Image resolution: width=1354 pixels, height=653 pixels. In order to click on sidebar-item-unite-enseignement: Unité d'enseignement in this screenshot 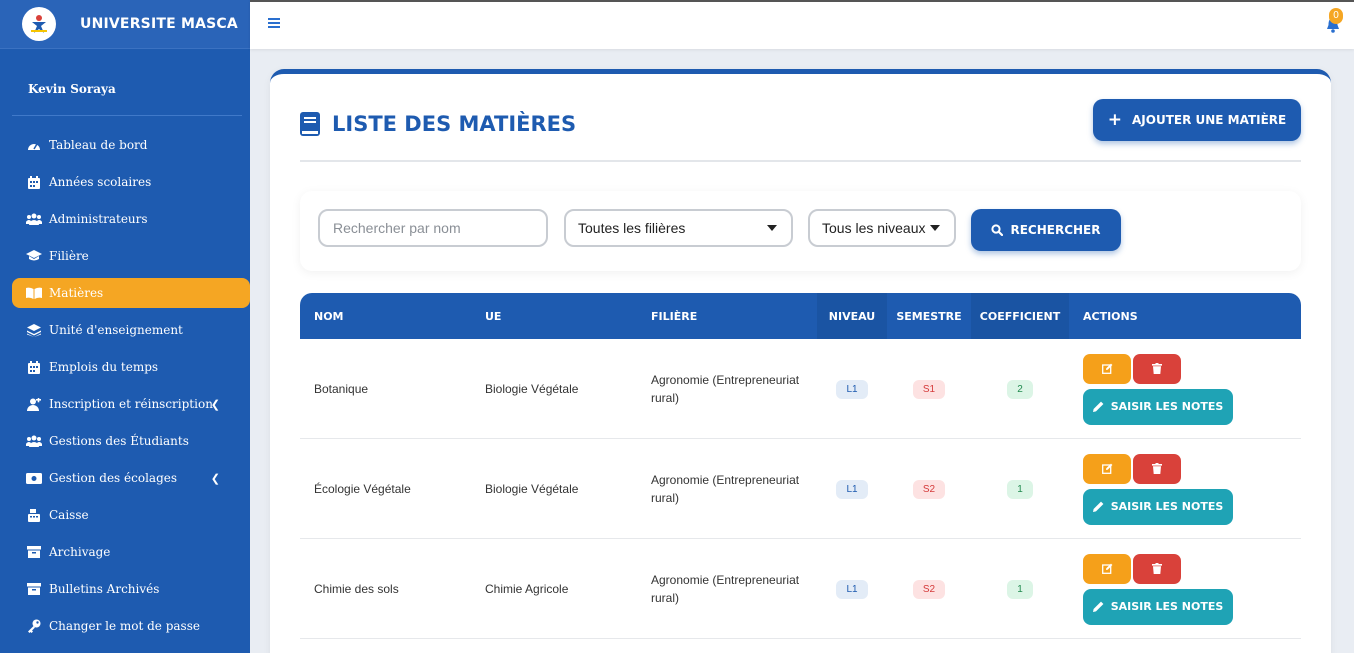, I will do `click(131, 330)`.